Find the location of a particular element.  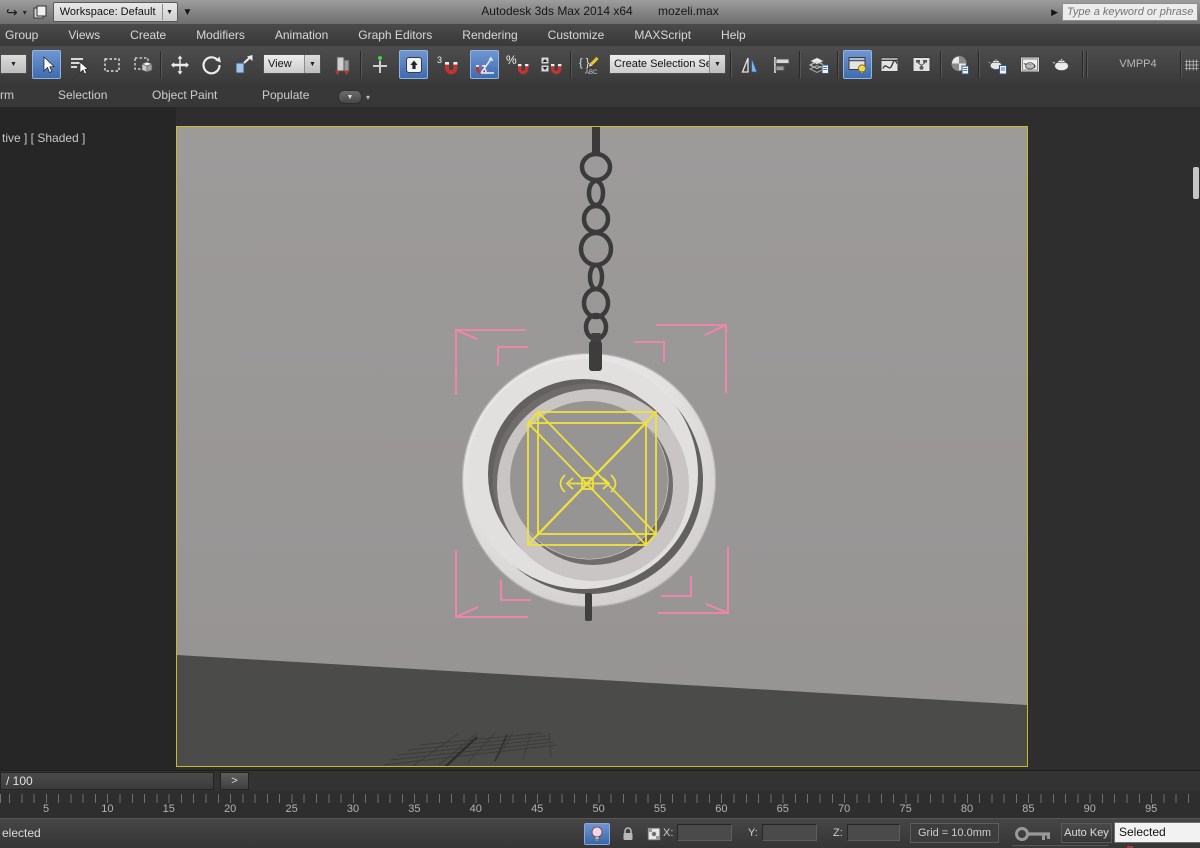

menu-customize: Customize is located at coordinates (576, 35).